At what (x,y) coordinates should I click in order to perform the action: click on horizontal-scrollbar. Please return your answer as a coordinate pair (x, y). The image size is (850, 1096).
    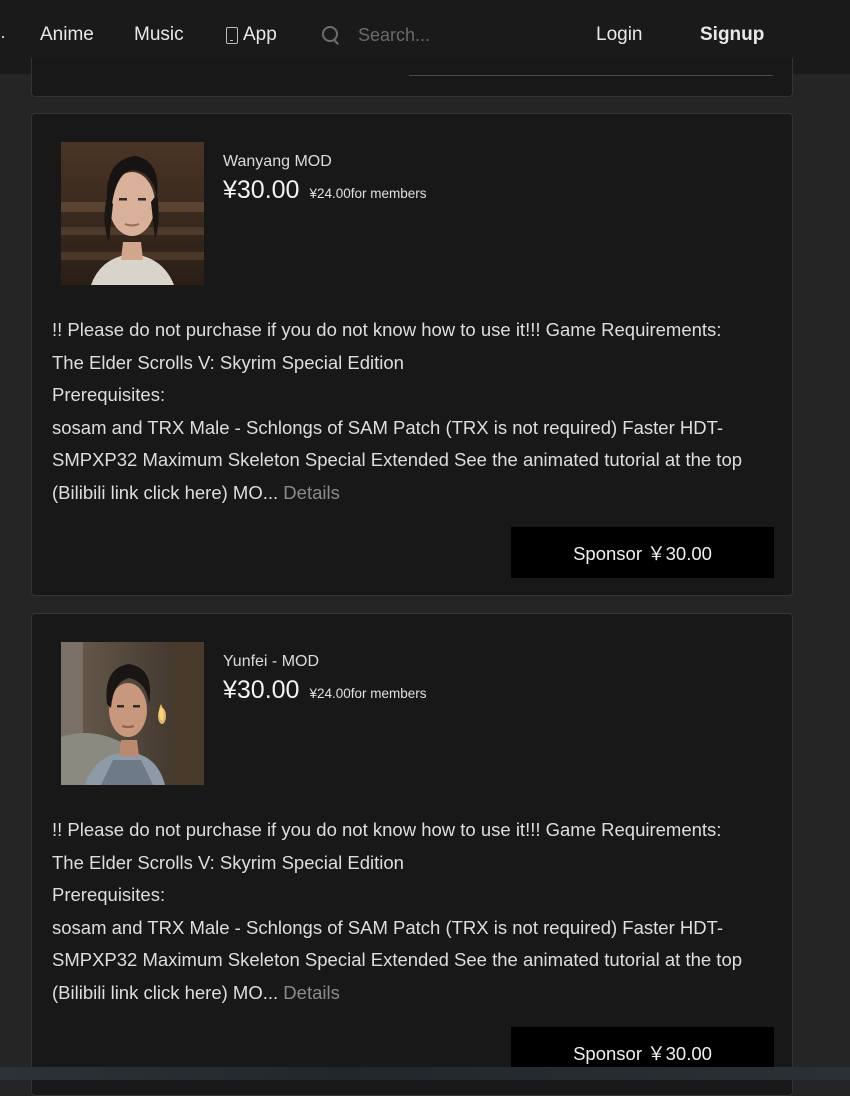
    Looking at the image, I should click on (425, 1073).